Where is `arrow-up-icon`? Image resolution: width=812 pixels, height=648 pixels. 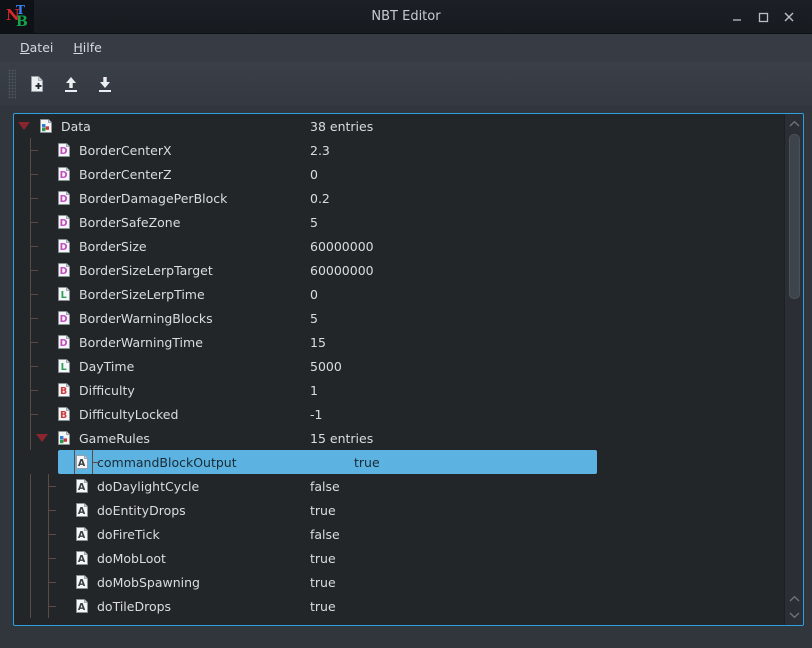
arrow-up-icon is located at coordinates (71, 84).